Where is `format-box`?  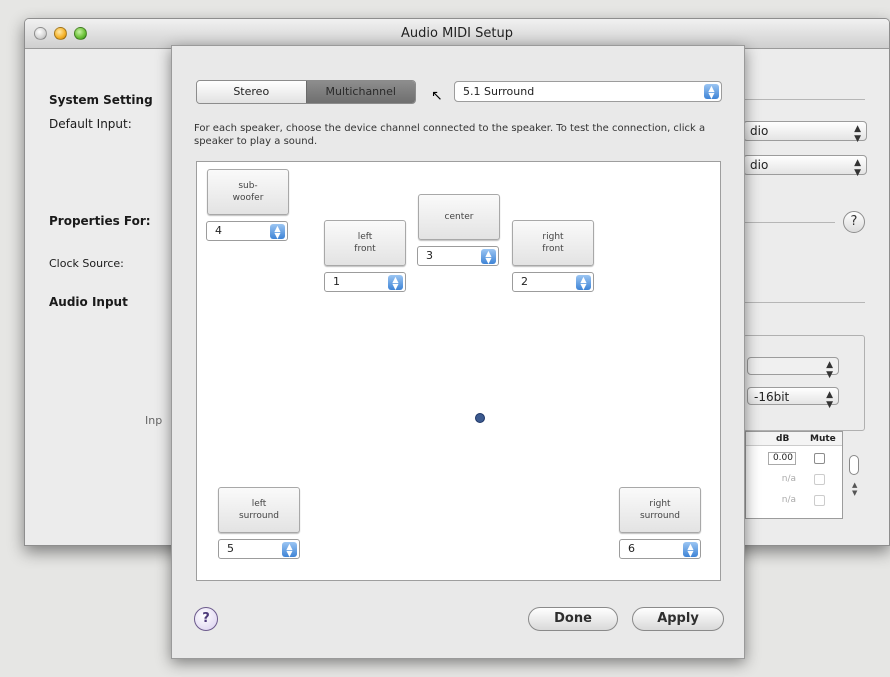 format-box is located at coordinates (804, 383).